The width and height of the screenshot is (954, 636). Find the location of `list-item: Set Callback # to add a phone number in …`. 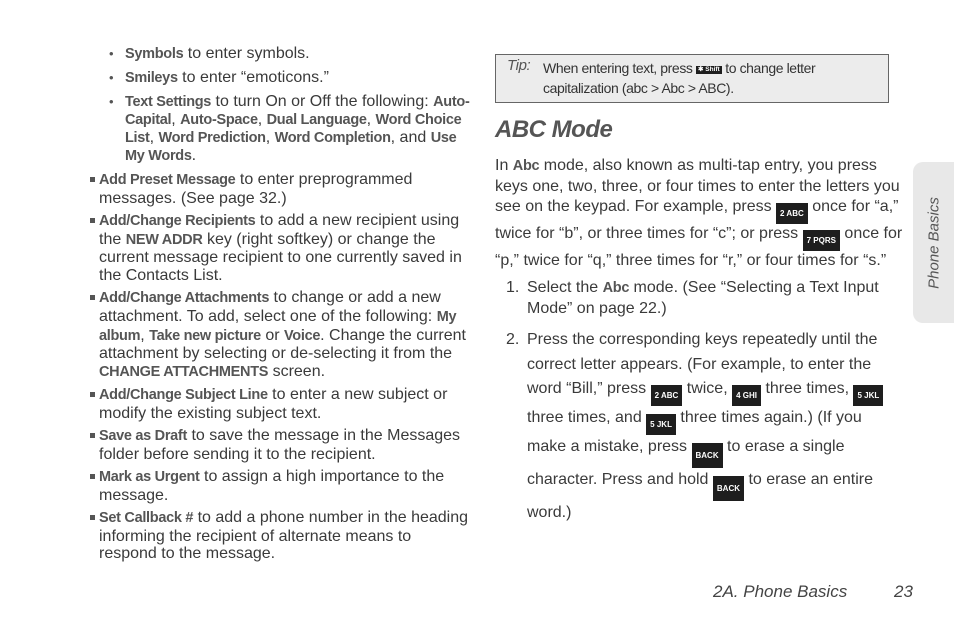

list-item: Set Callback # to add a phone number in … is located at coordinates (281, 536).